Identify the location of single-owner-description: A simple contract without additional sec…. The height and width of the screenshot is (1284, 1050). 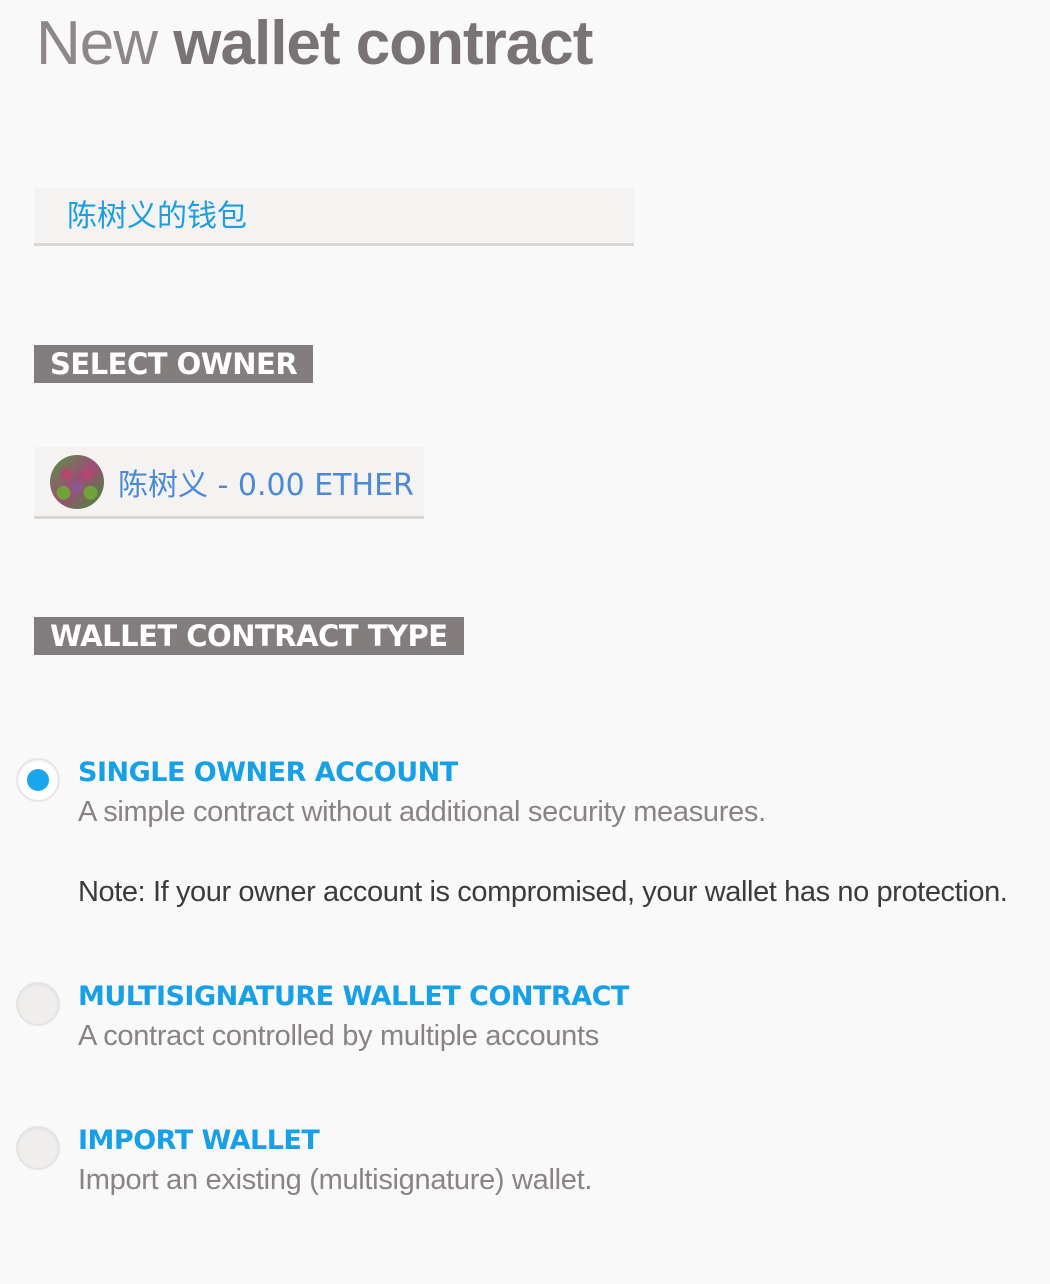
(422, 812).